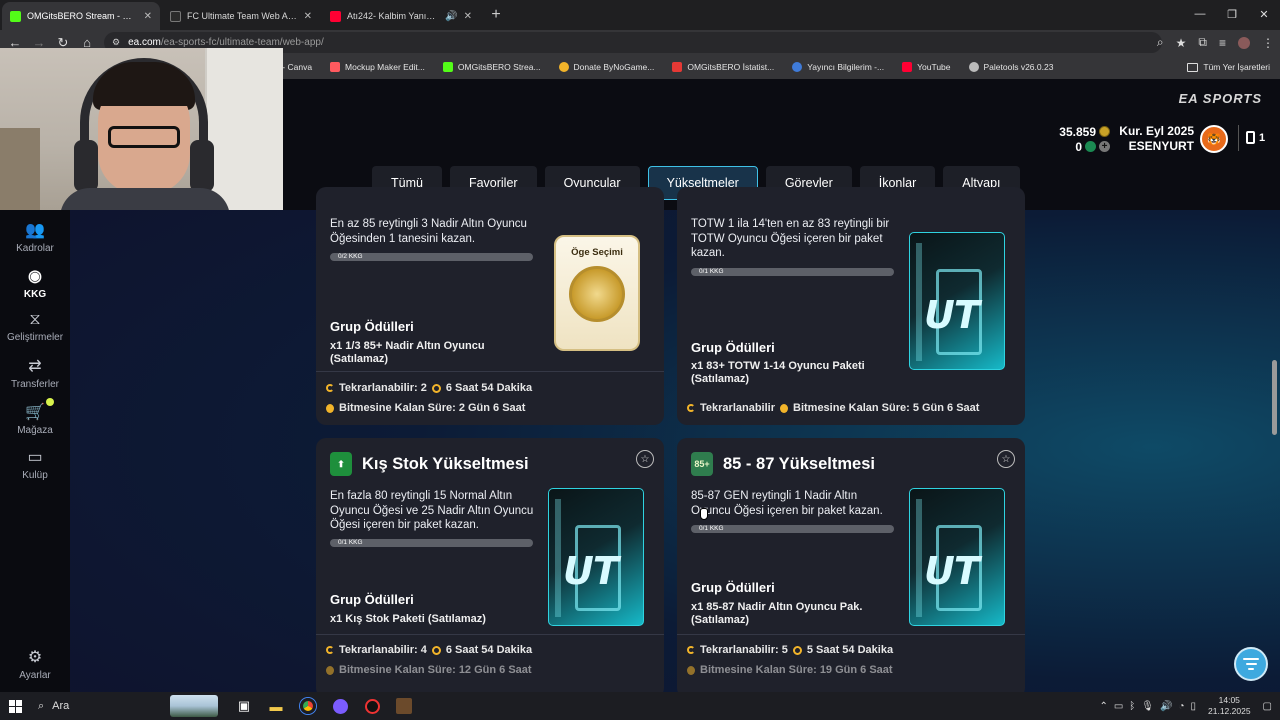 Image resolution: width=1280 pixels, height=720 pixels. Describe the element at coordinates (404, 706) in the screenshot. I see `game-icon` at that location.